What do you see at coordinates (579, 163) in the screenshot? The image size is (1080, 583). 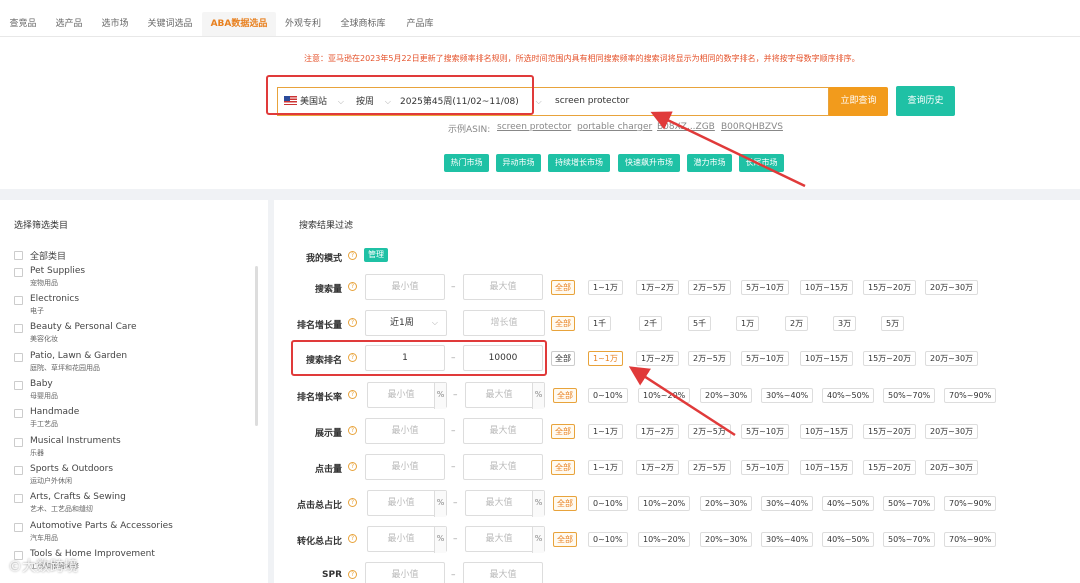 I see `market-growth-button: 持续增长市场` at bounding box center [579, 163].